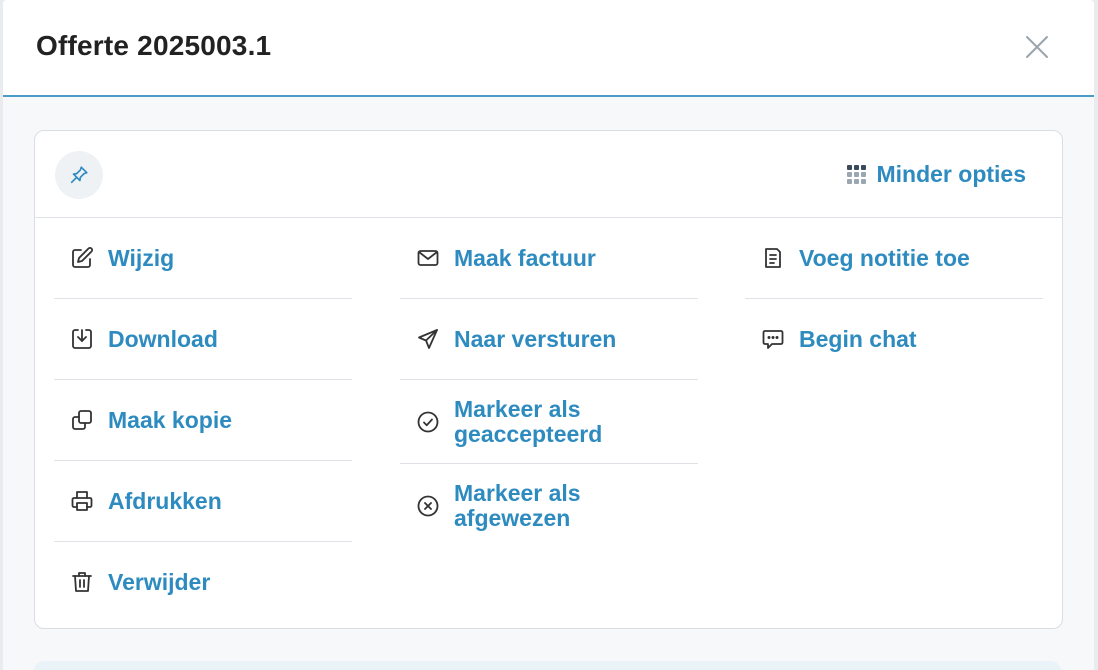 The image size is (1098, 670). Describe the element at coordinates (517, 505) in the screenshot. I see `mark-rejected-label: Markeer als afgewezen` at that location.